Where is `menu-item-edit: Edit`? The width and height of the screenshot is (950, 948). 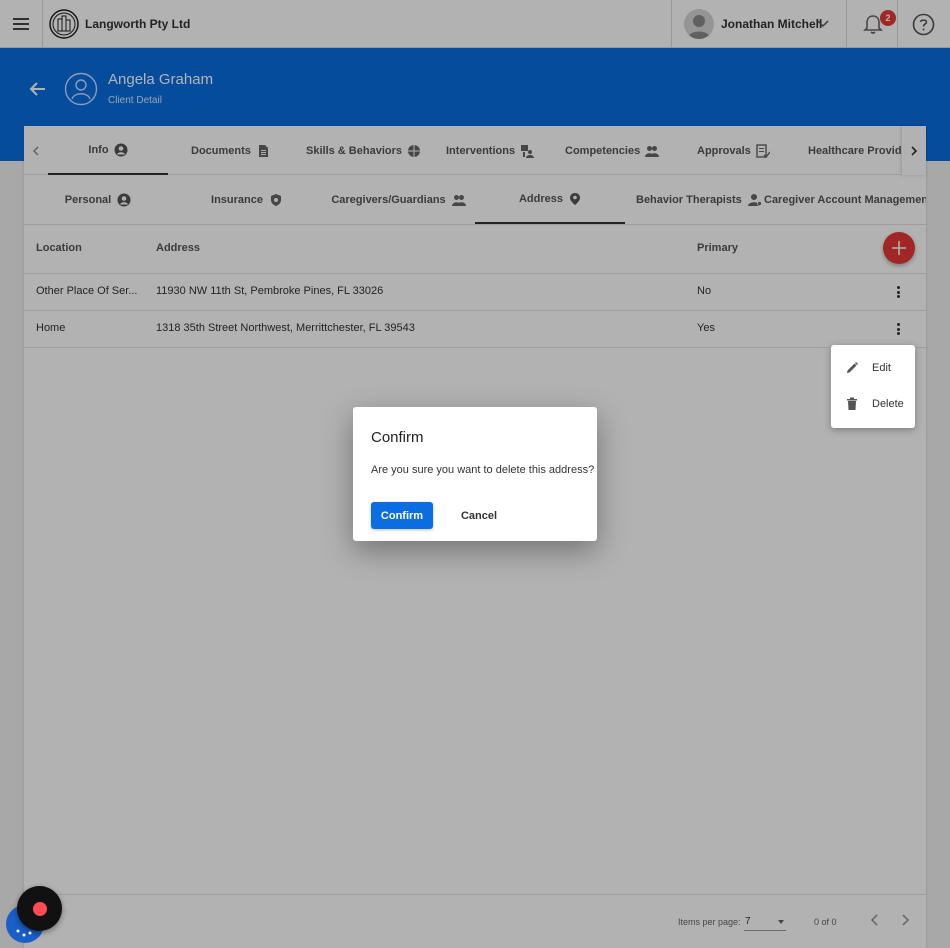 menu-item-edit: Edit is located at coordinates (873, 368).